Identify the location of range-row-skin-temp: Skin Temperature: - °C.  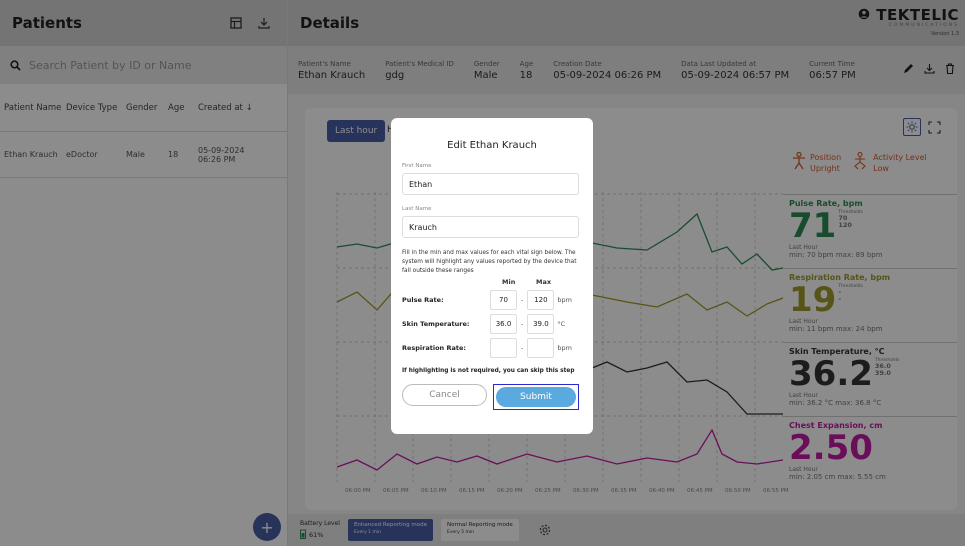
(492, 324).